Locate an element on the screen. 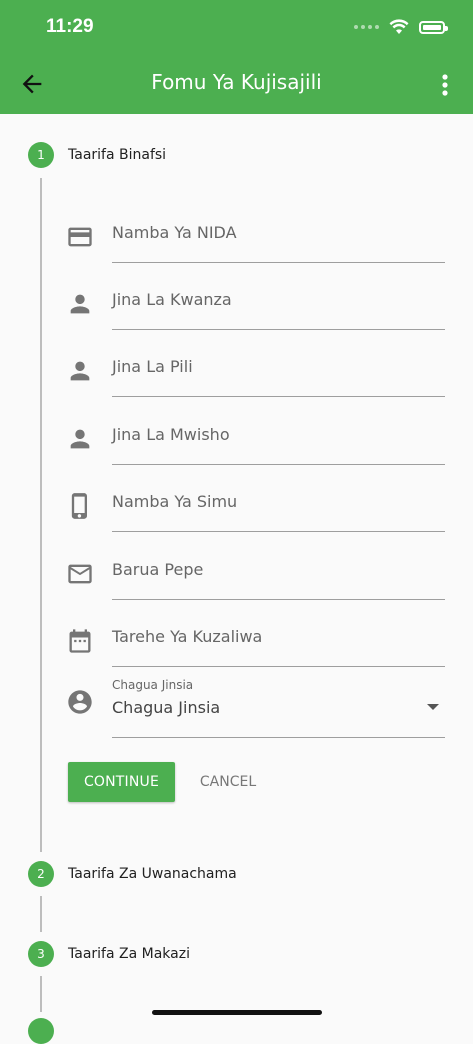 The image size is (473, 1044). signal-icon is located at coordinates (366, 27).